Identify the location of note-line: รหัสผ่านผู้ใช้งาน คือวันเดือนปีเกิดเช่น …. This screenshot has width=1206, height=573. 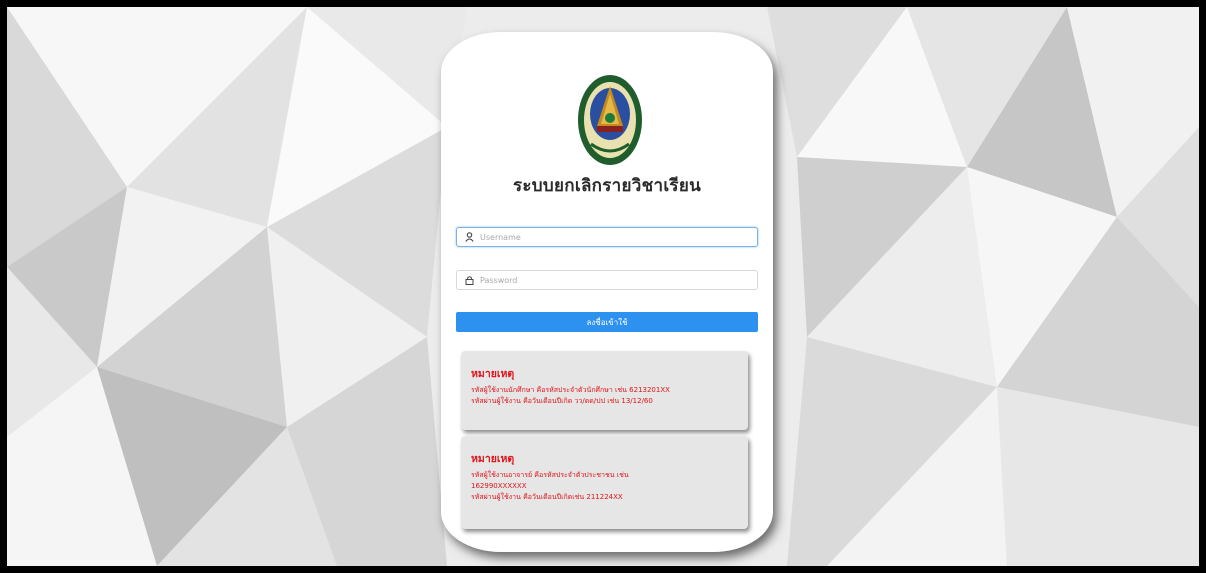
(547, 497).